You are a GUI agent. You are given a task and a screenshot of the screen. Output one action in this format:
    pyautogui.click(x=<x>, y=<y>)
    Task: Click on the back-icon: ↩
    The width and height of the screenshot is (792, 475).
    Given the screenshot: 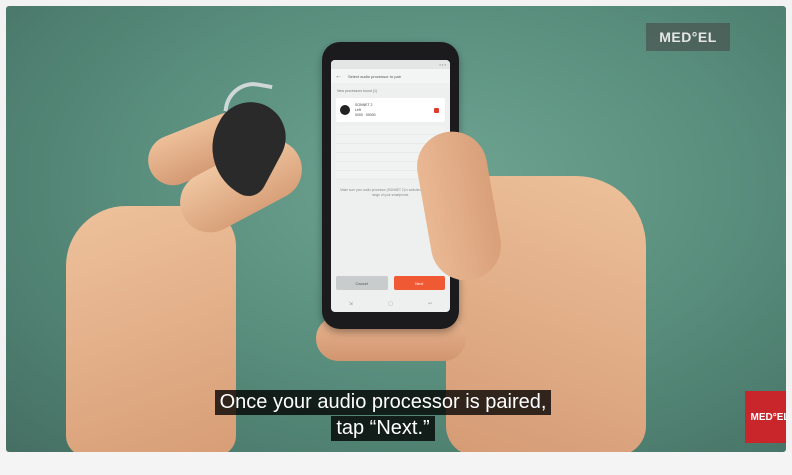 What is the action you would take?
    pyautogui.click(x=430, y=304)
    